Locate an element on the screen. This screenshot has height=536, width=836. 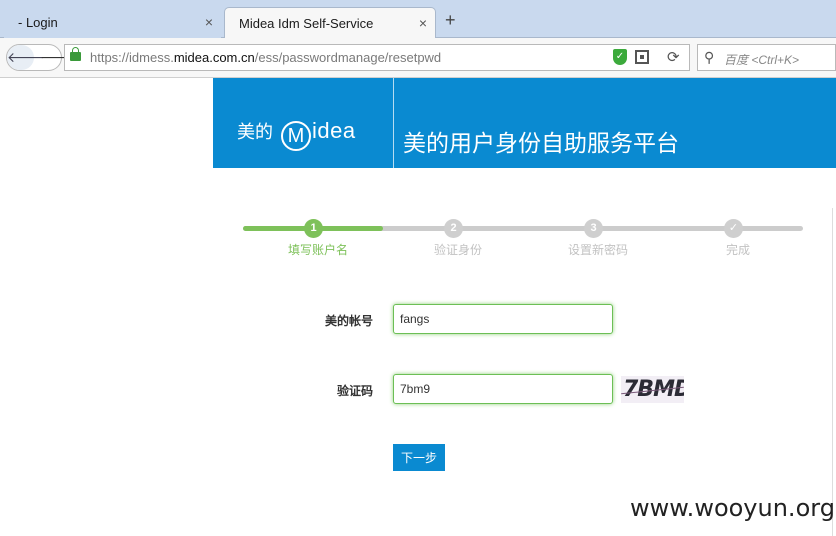
step-3-marker: 3 is located at coordinates (593, 228).